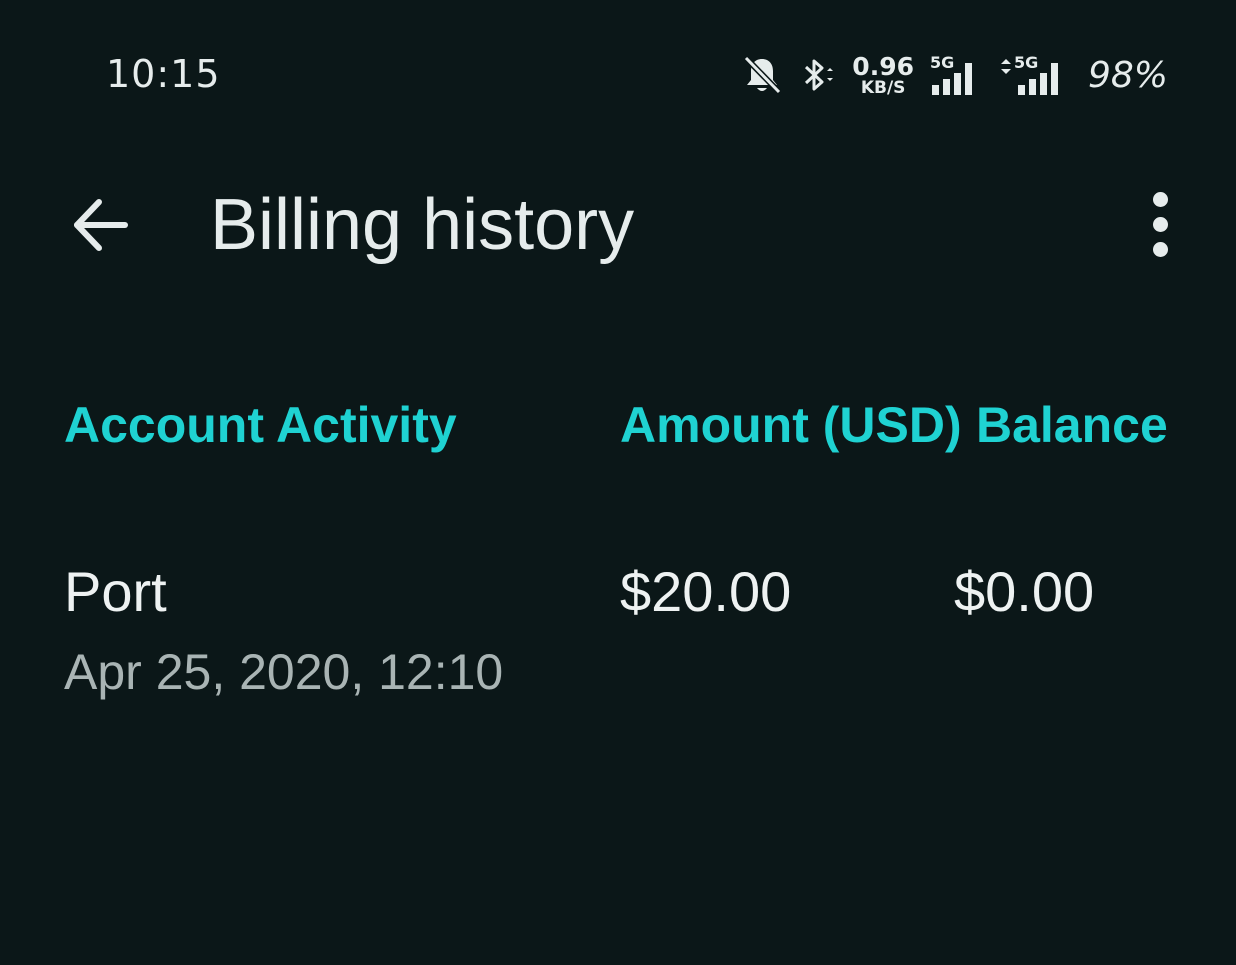  What do you see at coordinates (791, 425) in the screenshot?
I see `column-header-amount: Amount (USD)` at bounding box center [791, 425].